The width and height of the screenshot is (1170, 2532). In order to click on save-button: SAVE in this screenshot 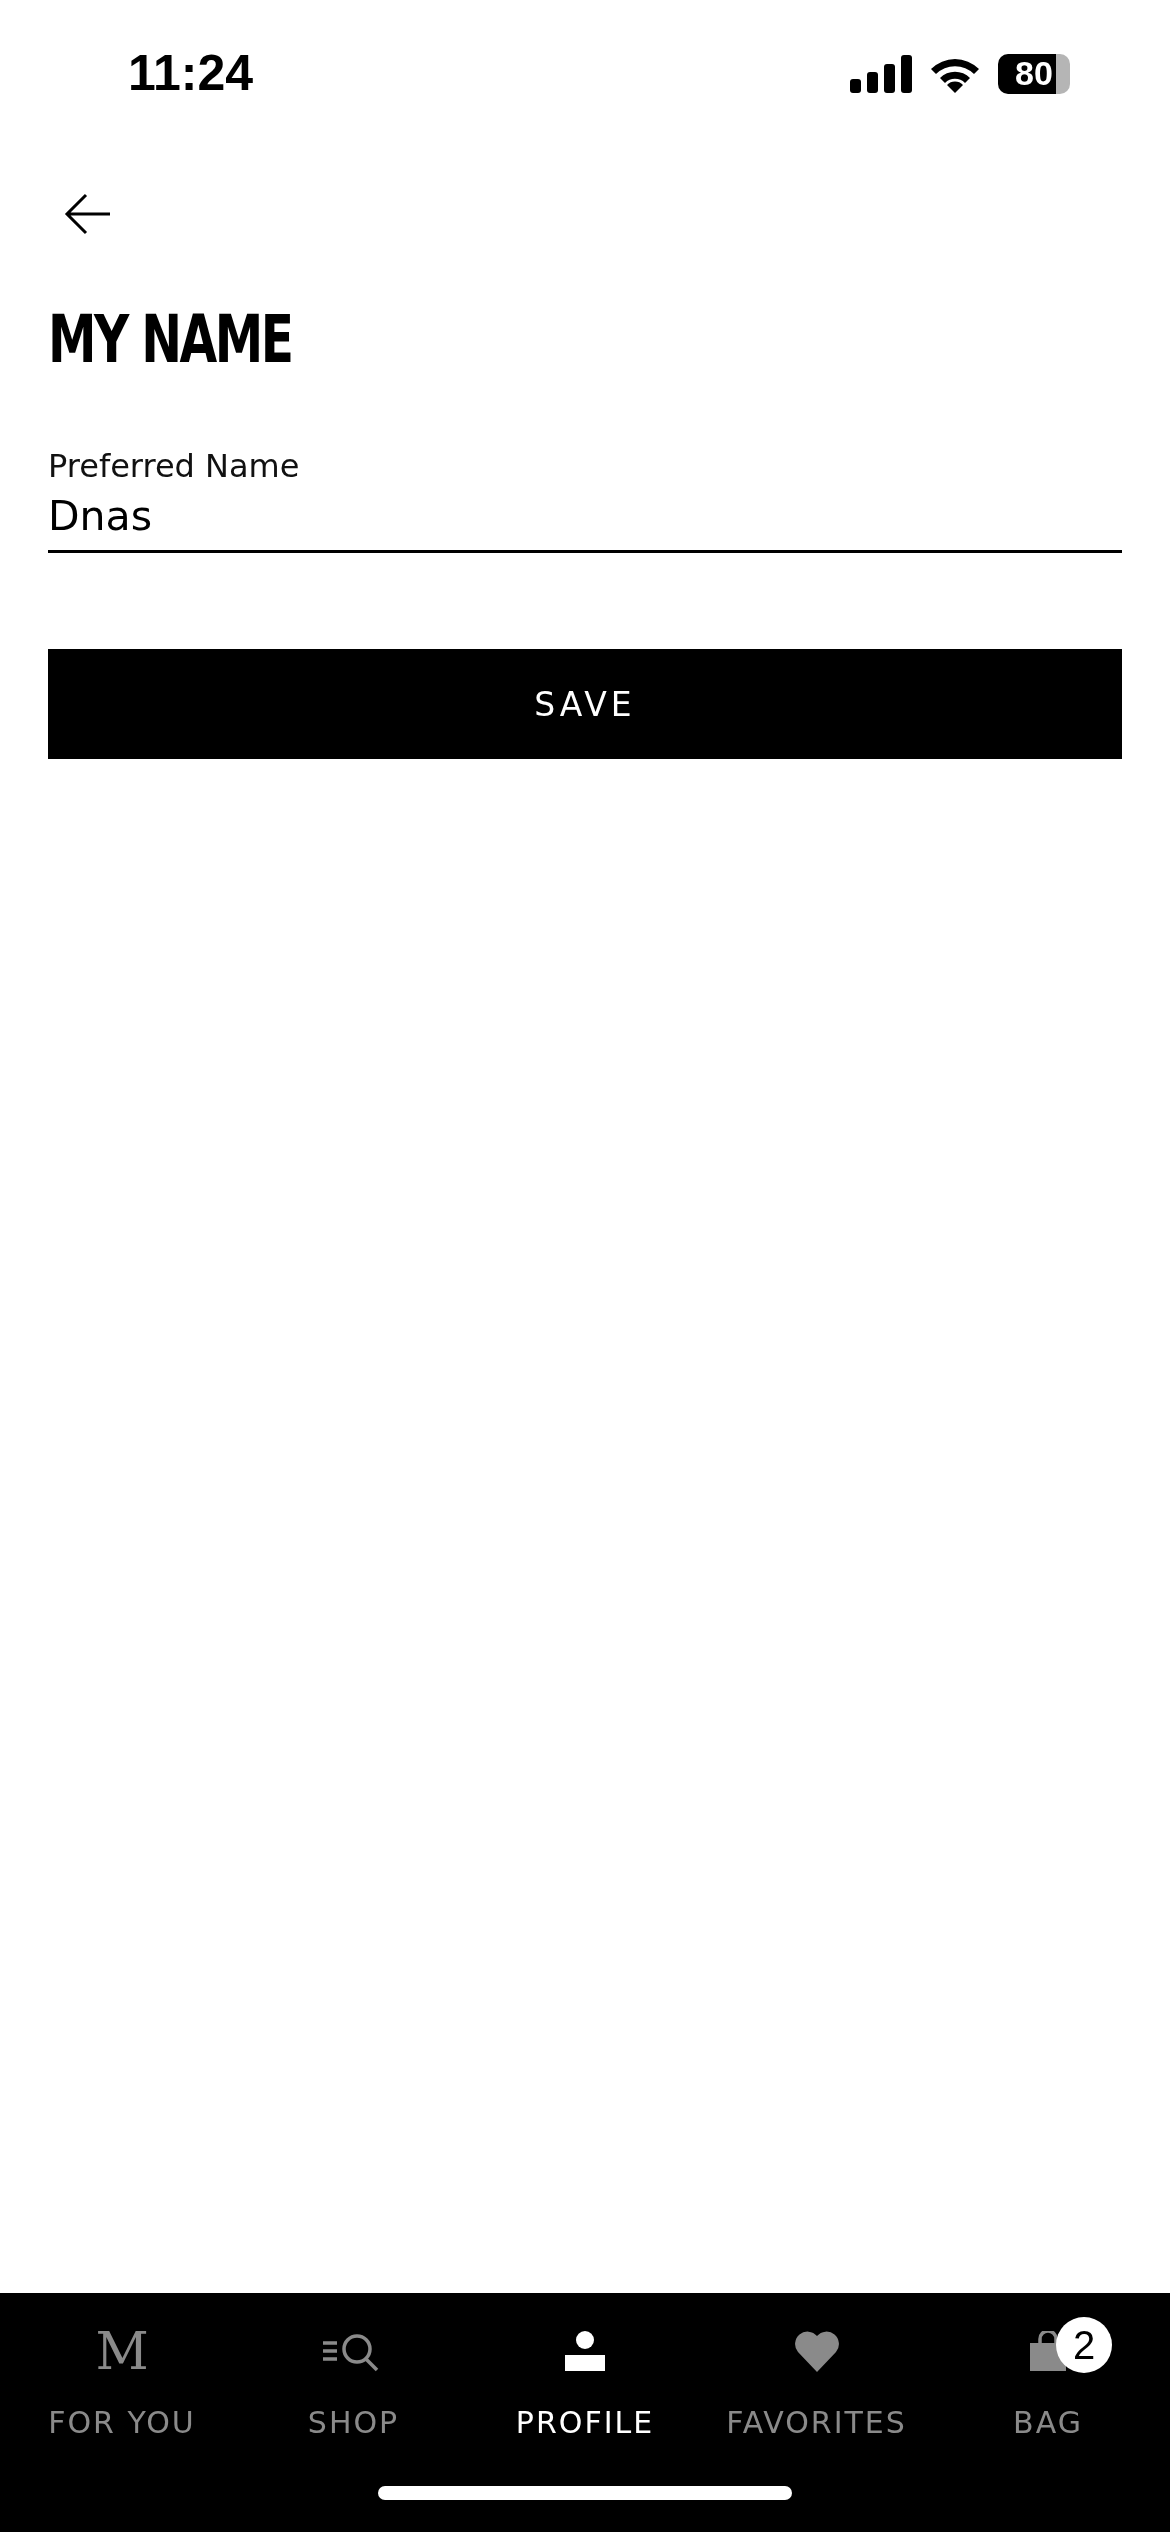, I will do `click(585, 704)`.